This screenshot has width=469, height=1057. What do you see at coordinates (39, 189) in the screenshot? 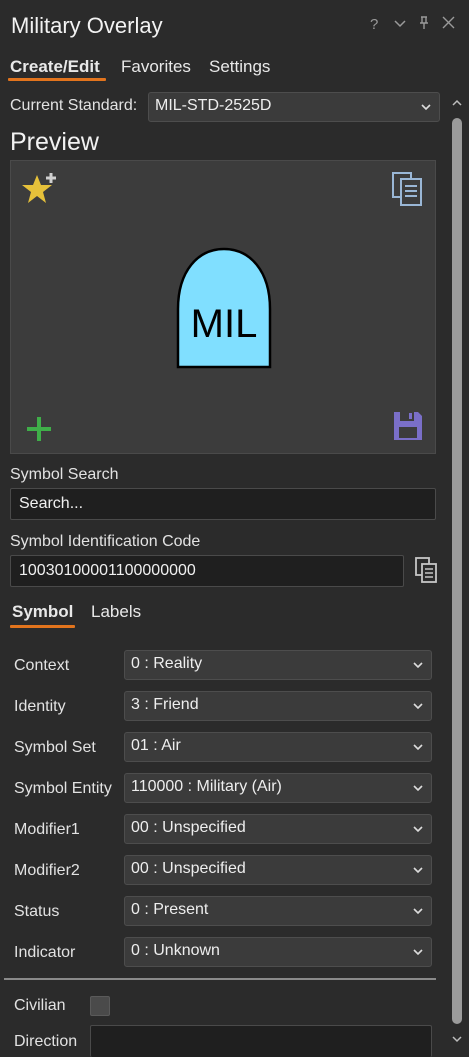
I see `add-favorite-icon` at bounding box center [39, 189].